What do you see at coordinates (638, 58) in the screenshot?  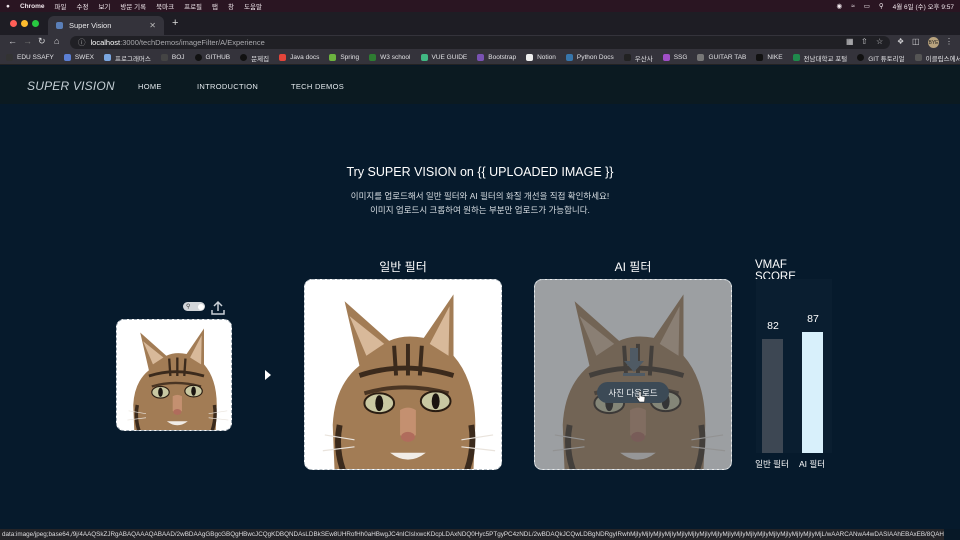 I see `bookmark-item: 우산사` at bounding box center [638, 58].